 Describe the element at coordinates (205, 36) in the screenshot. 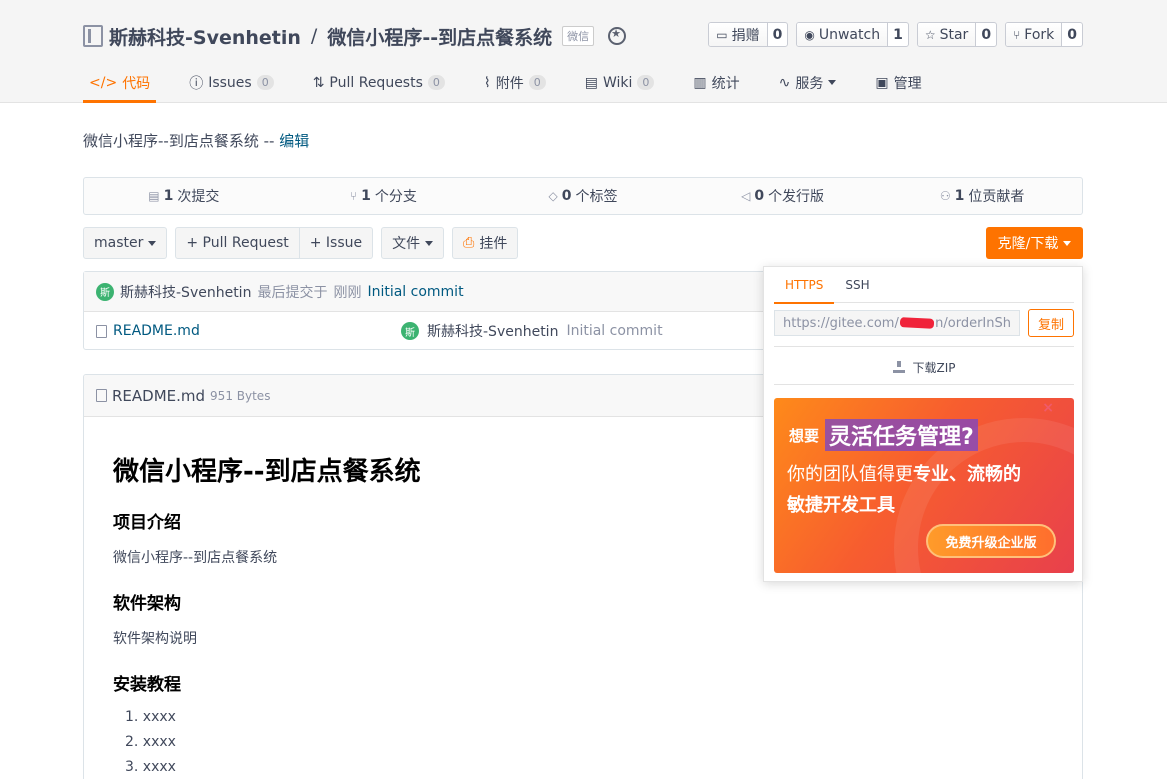

I see `repo-owner-link: 斯赫科技-Svenhetin` at that location.